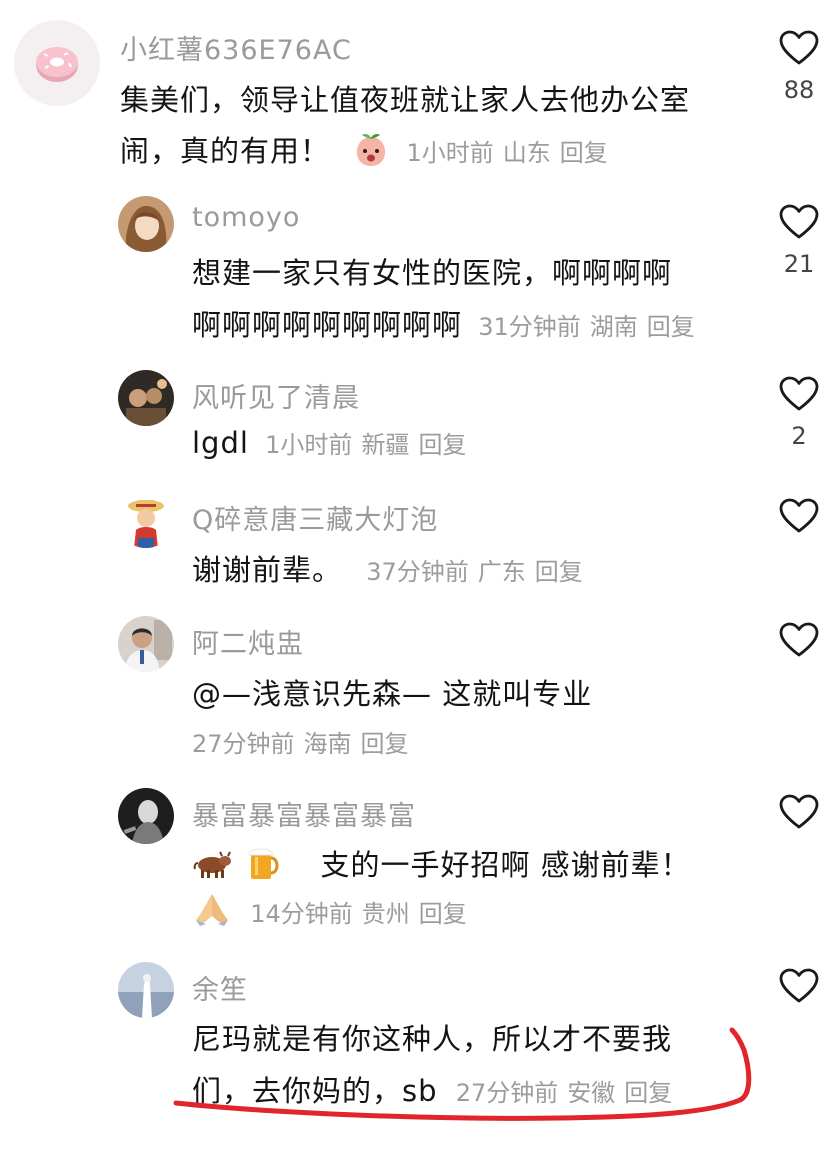 Image resolution: width=834 pixels, height=1154 pixels. I want to click on comment-text-line2: 们，去你妈的，sb 27分钟前 安徽 回复, so click(436, 1089).